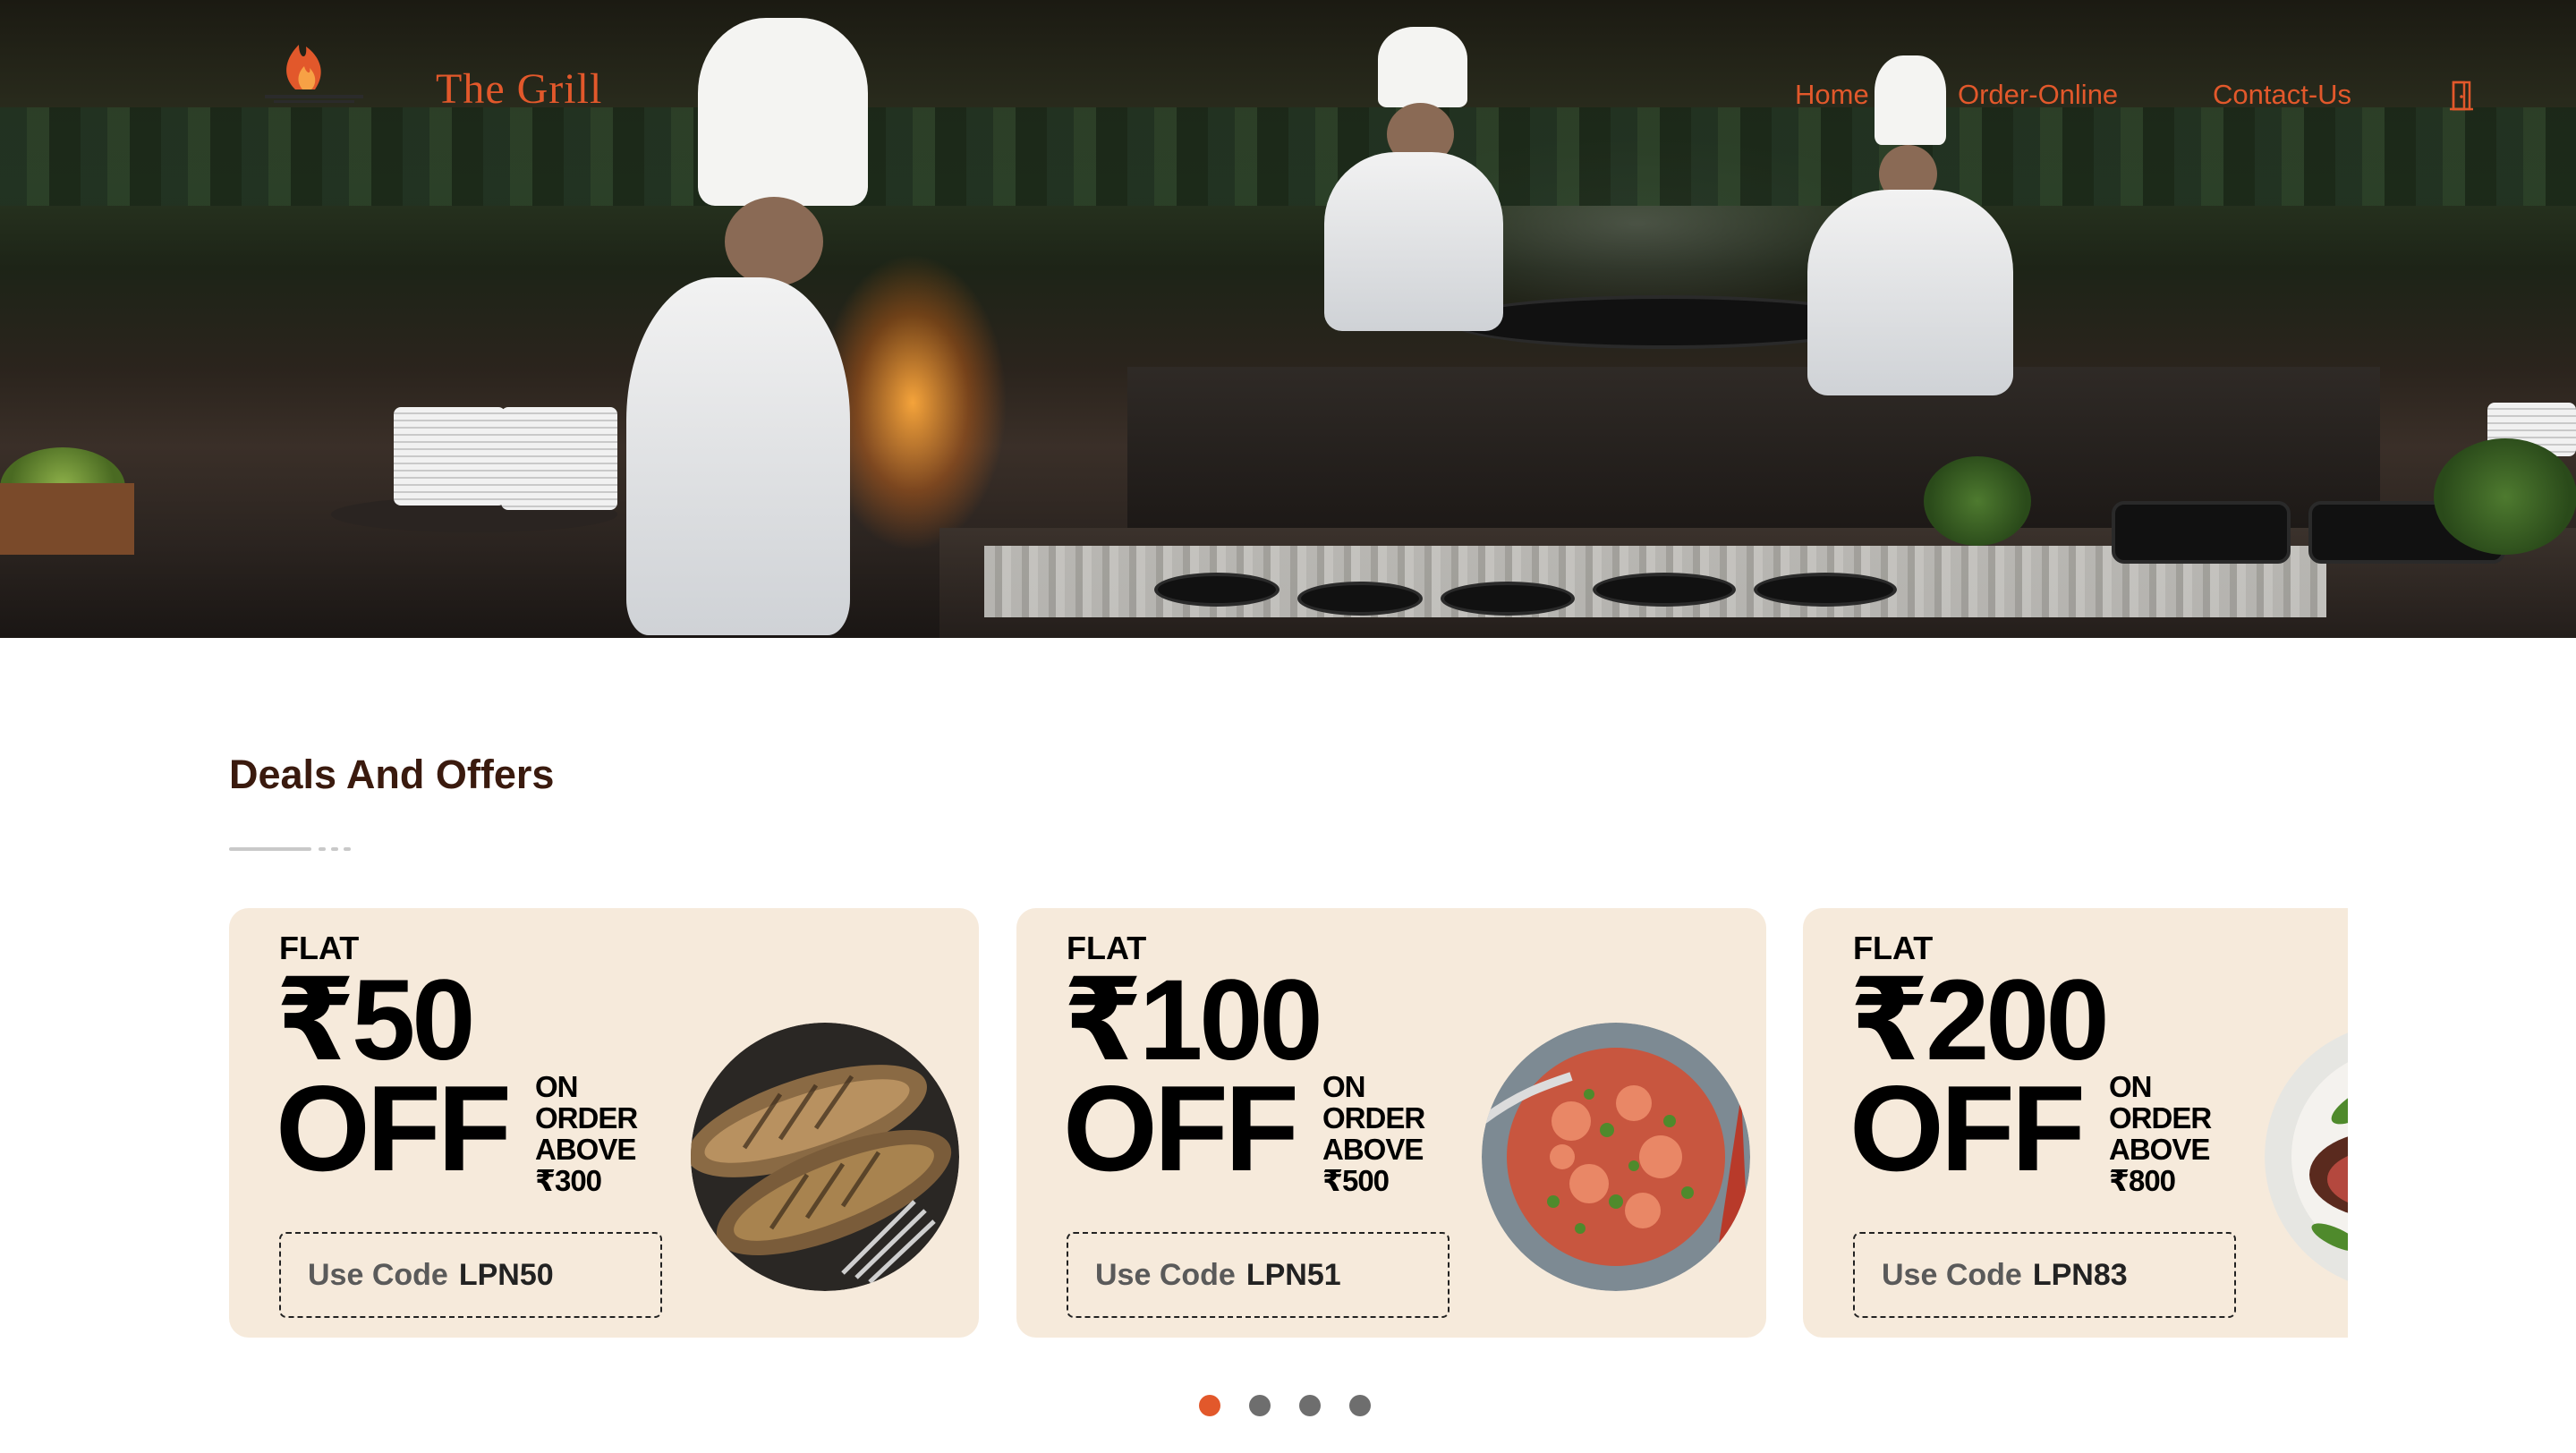 This screenshot has width=2576, height=1453. What do you see at coordinates (2461, 96) in the screenshot?
I see `door-exit-icon` at bounding box center [2461, 96].